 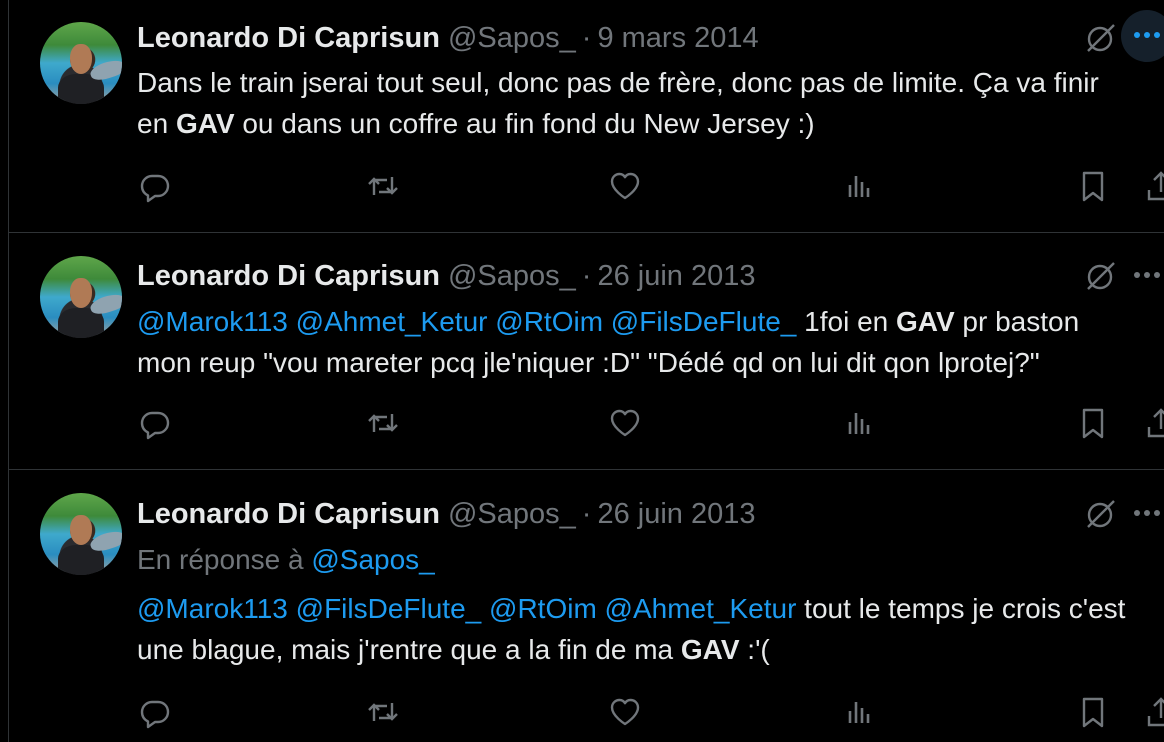 I want to click on tweet-date: 9 mars 2014, so click(x=677, y=38).